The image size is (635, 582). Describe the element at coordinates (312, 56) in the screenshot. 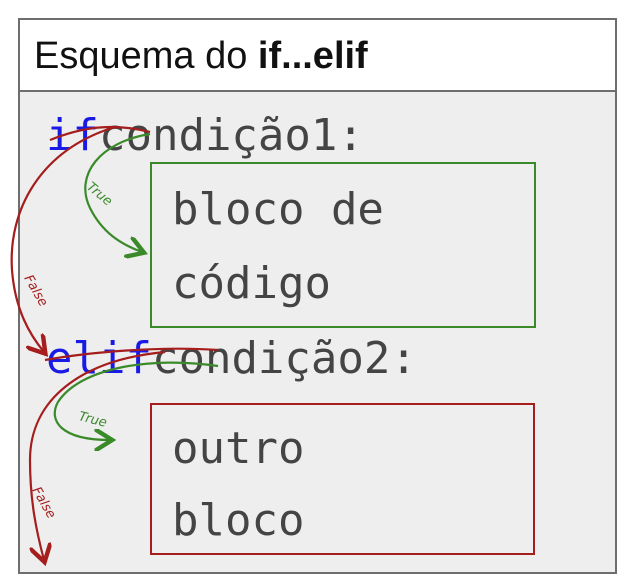

I see `title-bold: if...elif` at that location.